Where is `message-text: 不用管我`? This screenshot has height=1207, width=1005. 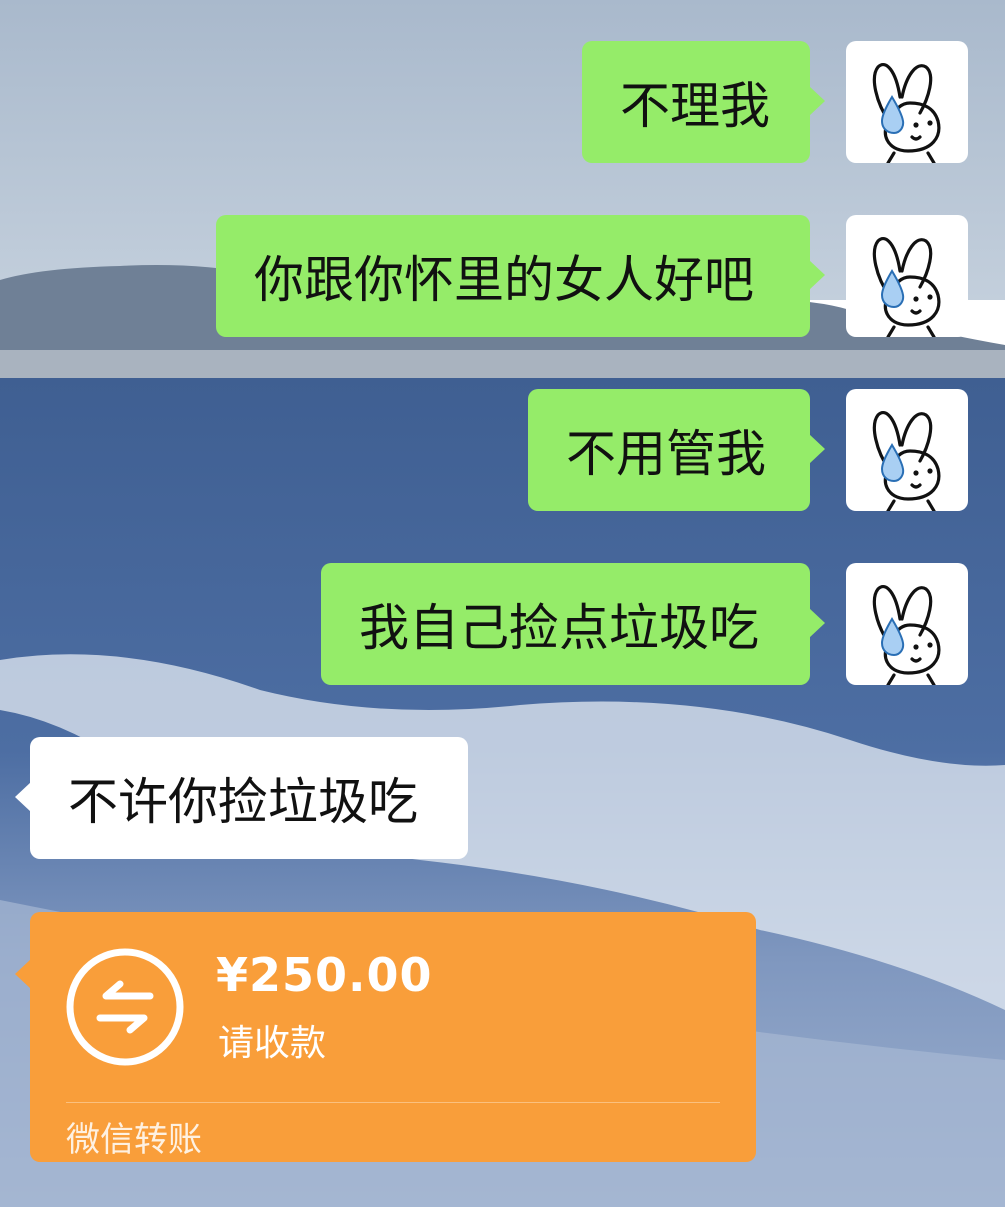
message-text: 不用管我 is located at coordinates (666, 454).